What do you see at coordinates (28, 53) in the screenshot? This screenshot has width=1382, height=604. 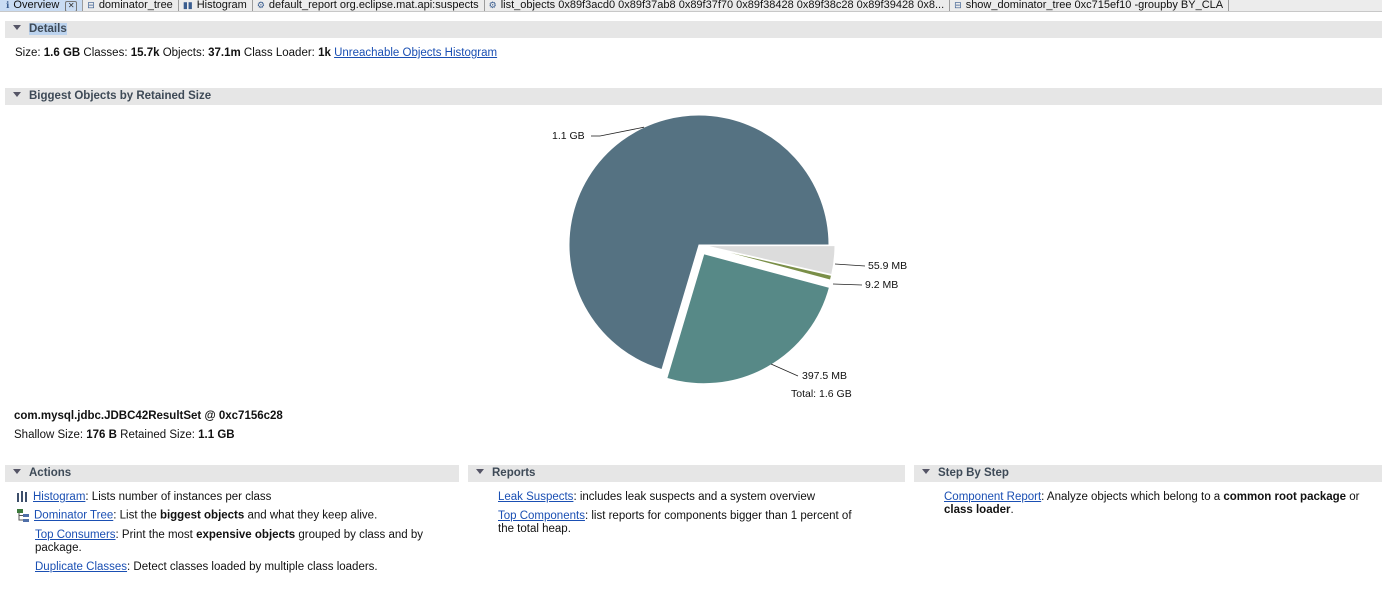 I see `size-label: Size:` at bounding box center [28, 53].